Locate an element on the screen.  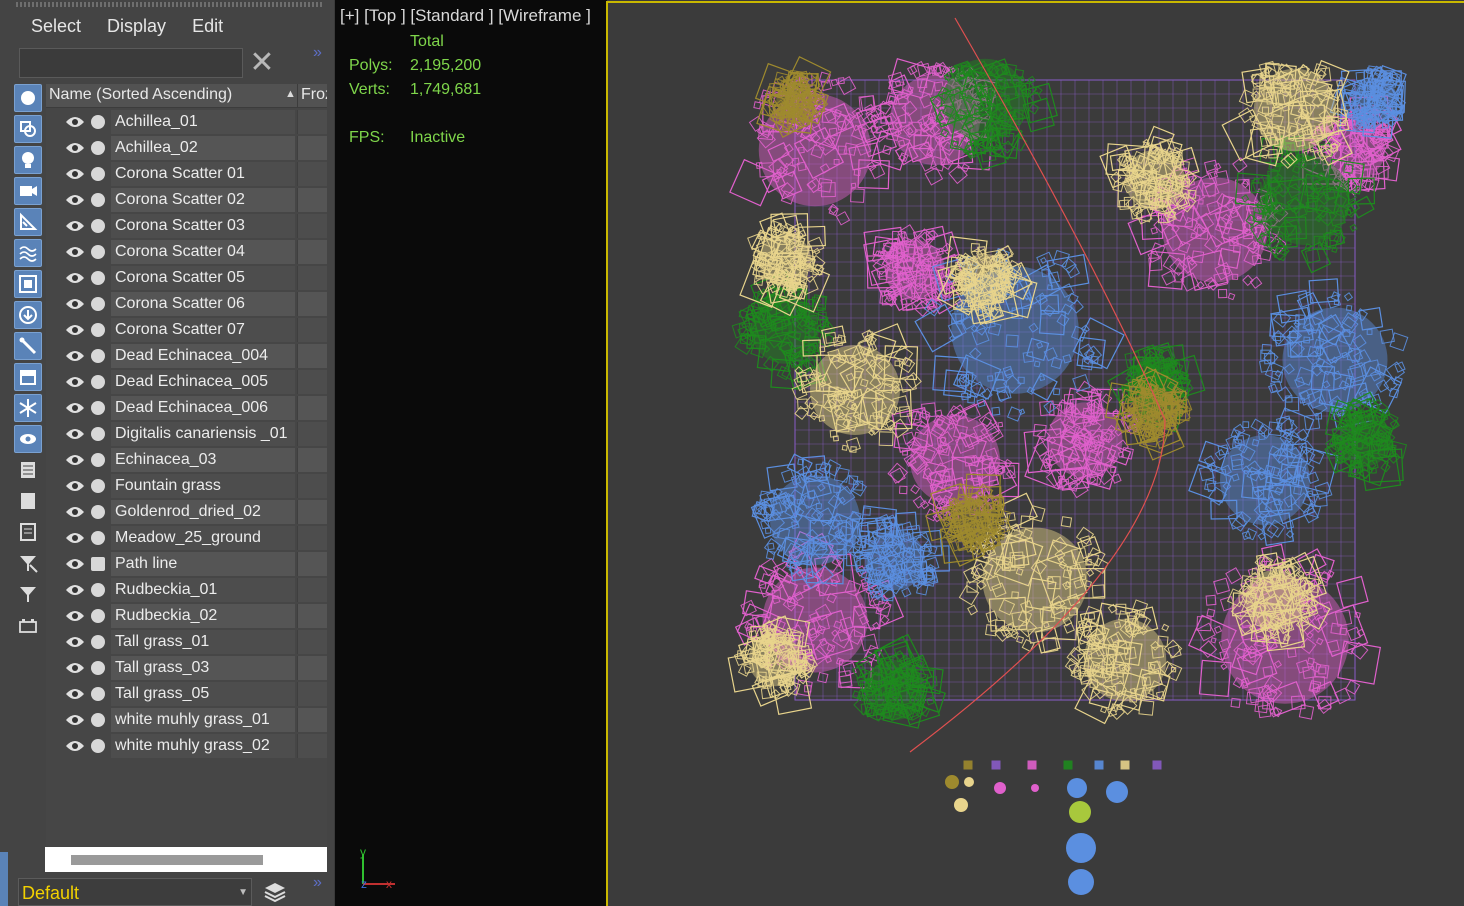
object-name: Corona Scatter 06 is located at coordinates (203, 304).